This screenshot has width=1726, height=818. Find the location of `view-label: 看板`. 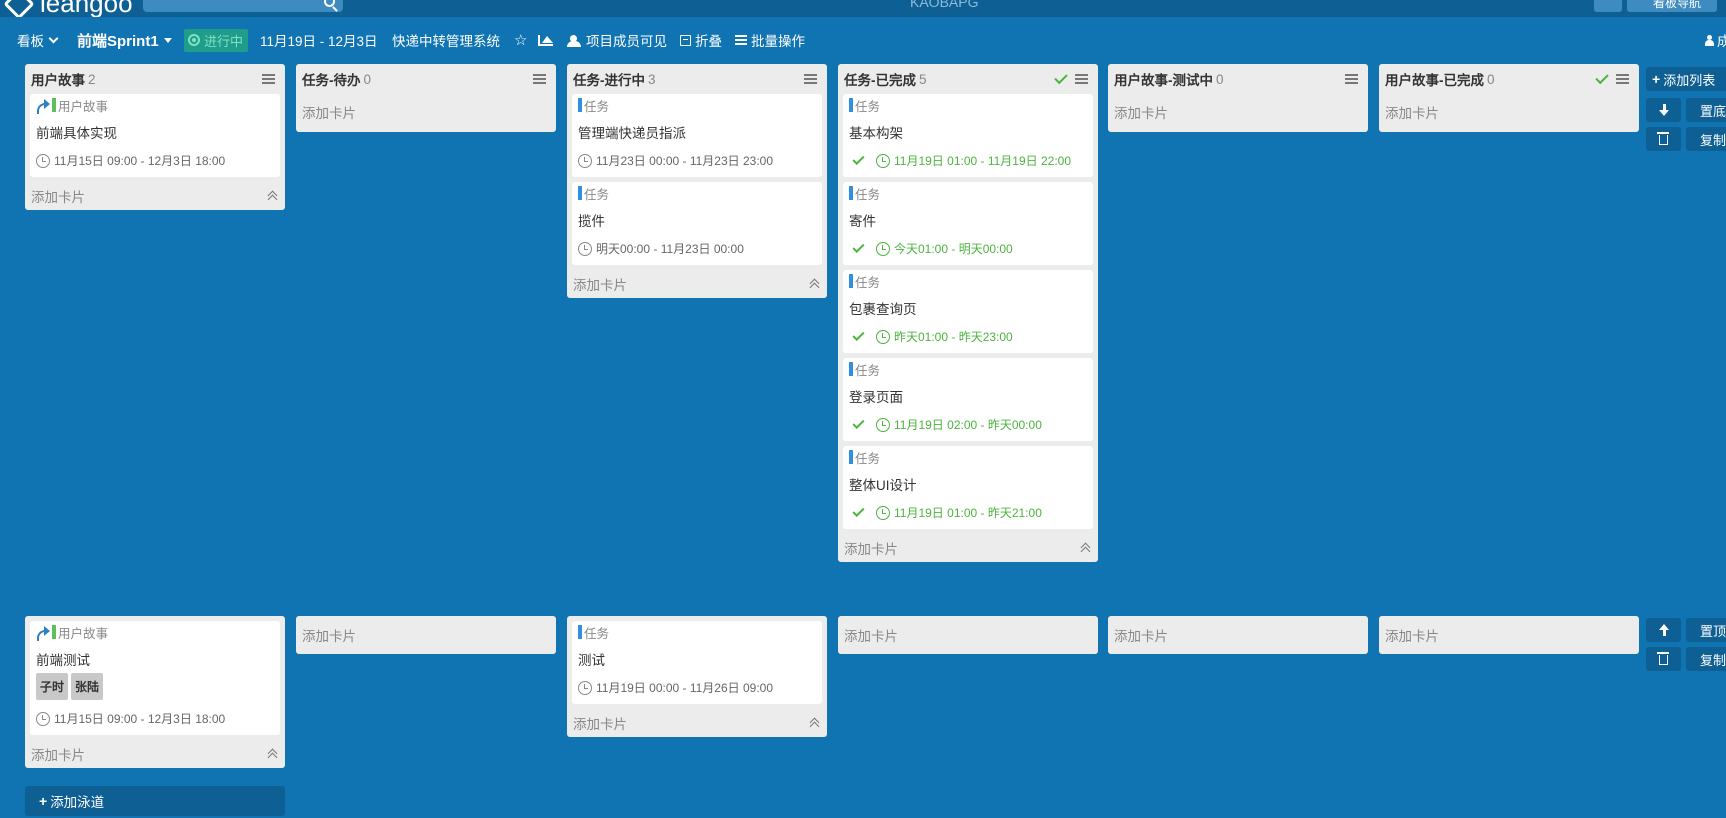

view-label: 看板 is located at coordinates (30, 41).